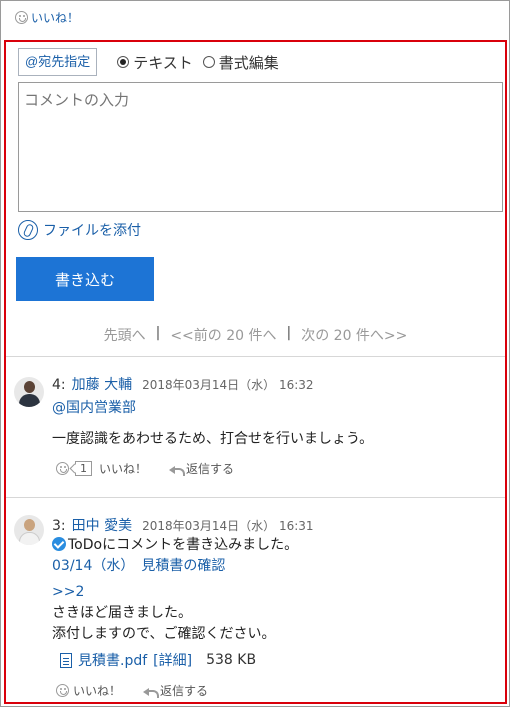 The height and width of the screenshot is (707, 510). What do you see at coordinates (228, 526) in the screenshot?
I see `comment-datetime: 2018年03月14日（水） 16:31` at bounding box center [228, 526].